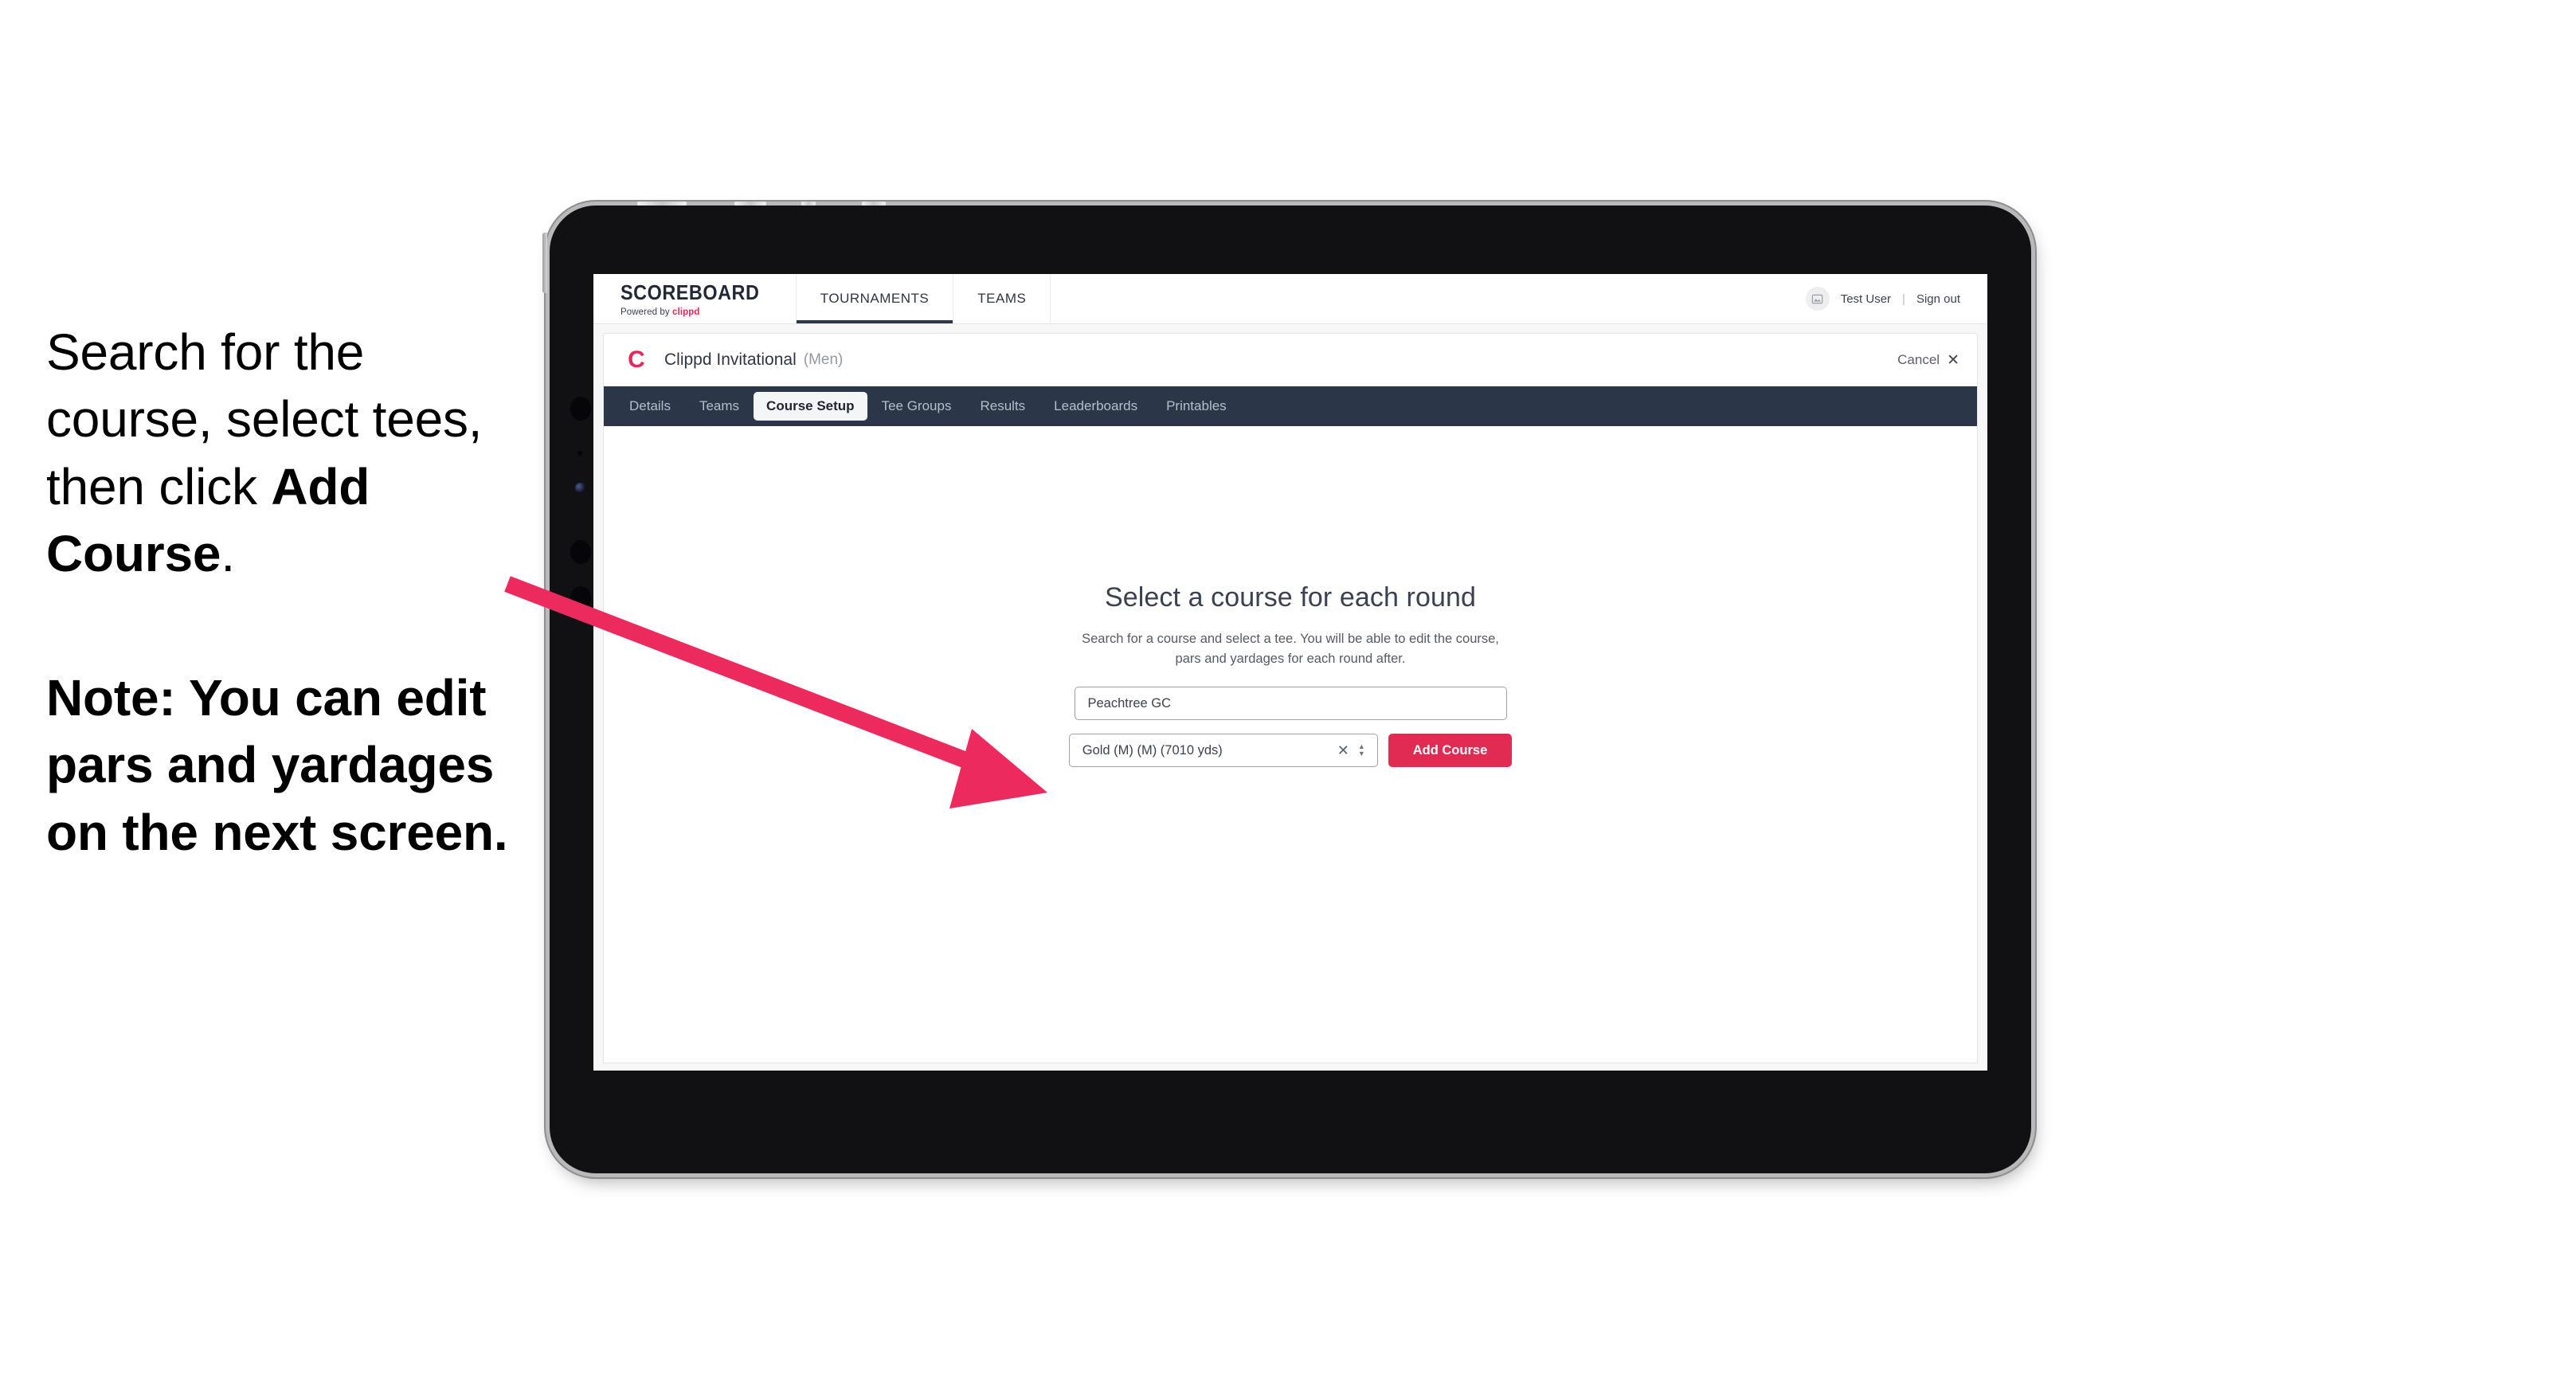  Describe the element at coordinates (1290, 597) in the screenshot. I see `form-title: Select a course for each round` at that location.